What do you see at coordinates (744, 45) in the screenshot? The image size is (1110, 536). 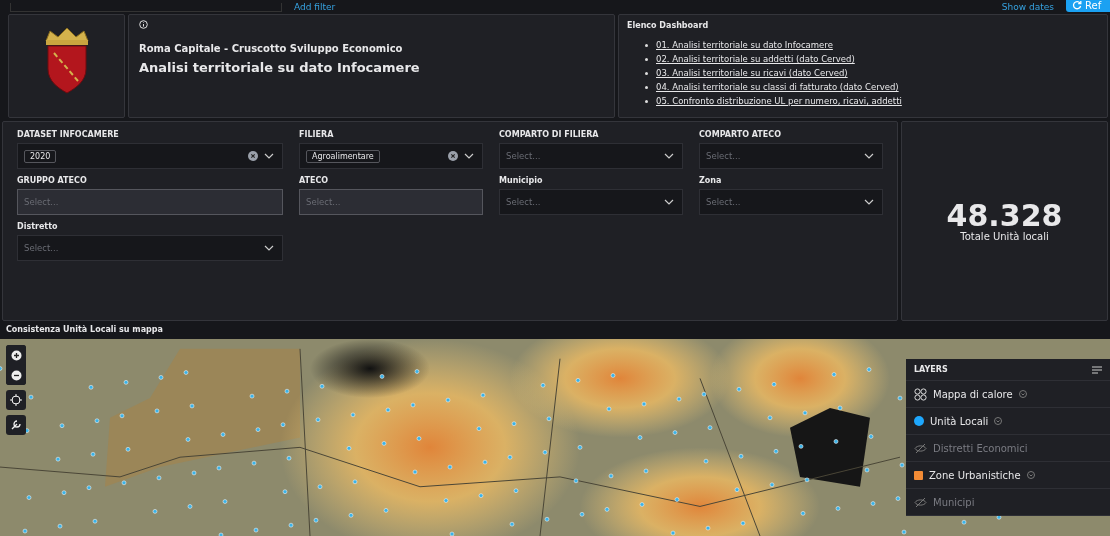 I see `dashboard-link: 01. Analisi territoriale su dato Infocamere` at bounding box center [744, 45].